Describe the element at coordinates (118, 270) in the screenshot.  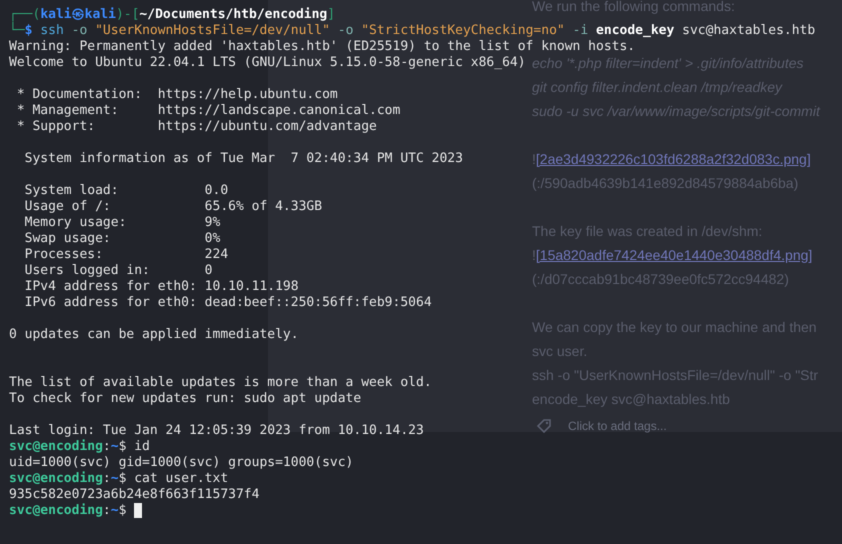
I see `terminal-output: Users logged in: 0` at that location.